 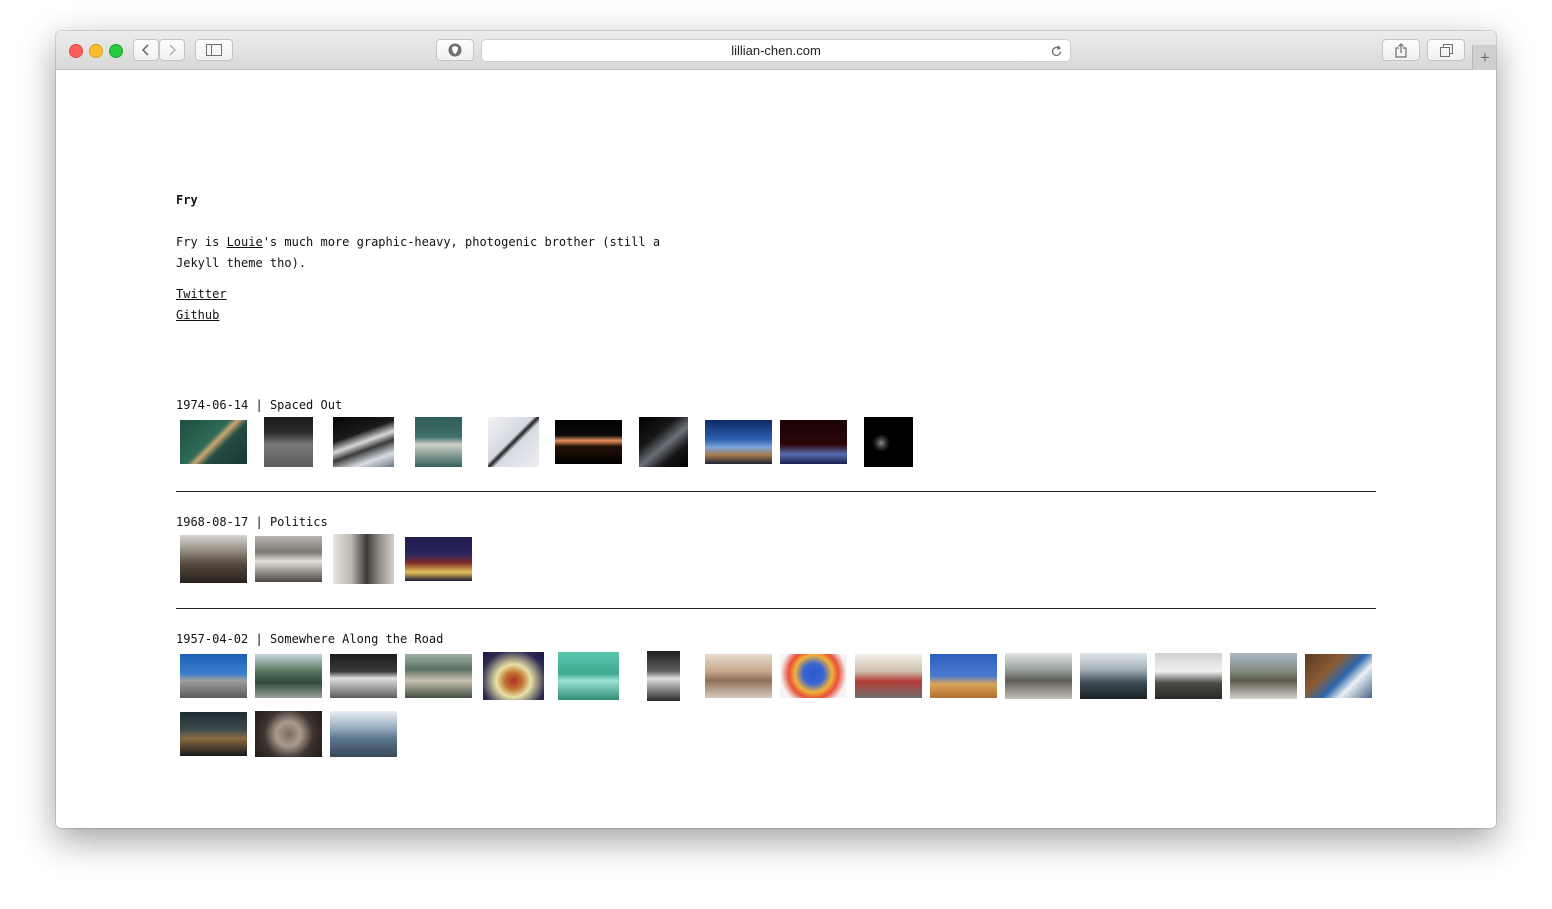 I want to click on share-button, so click(x=1401, y=50).